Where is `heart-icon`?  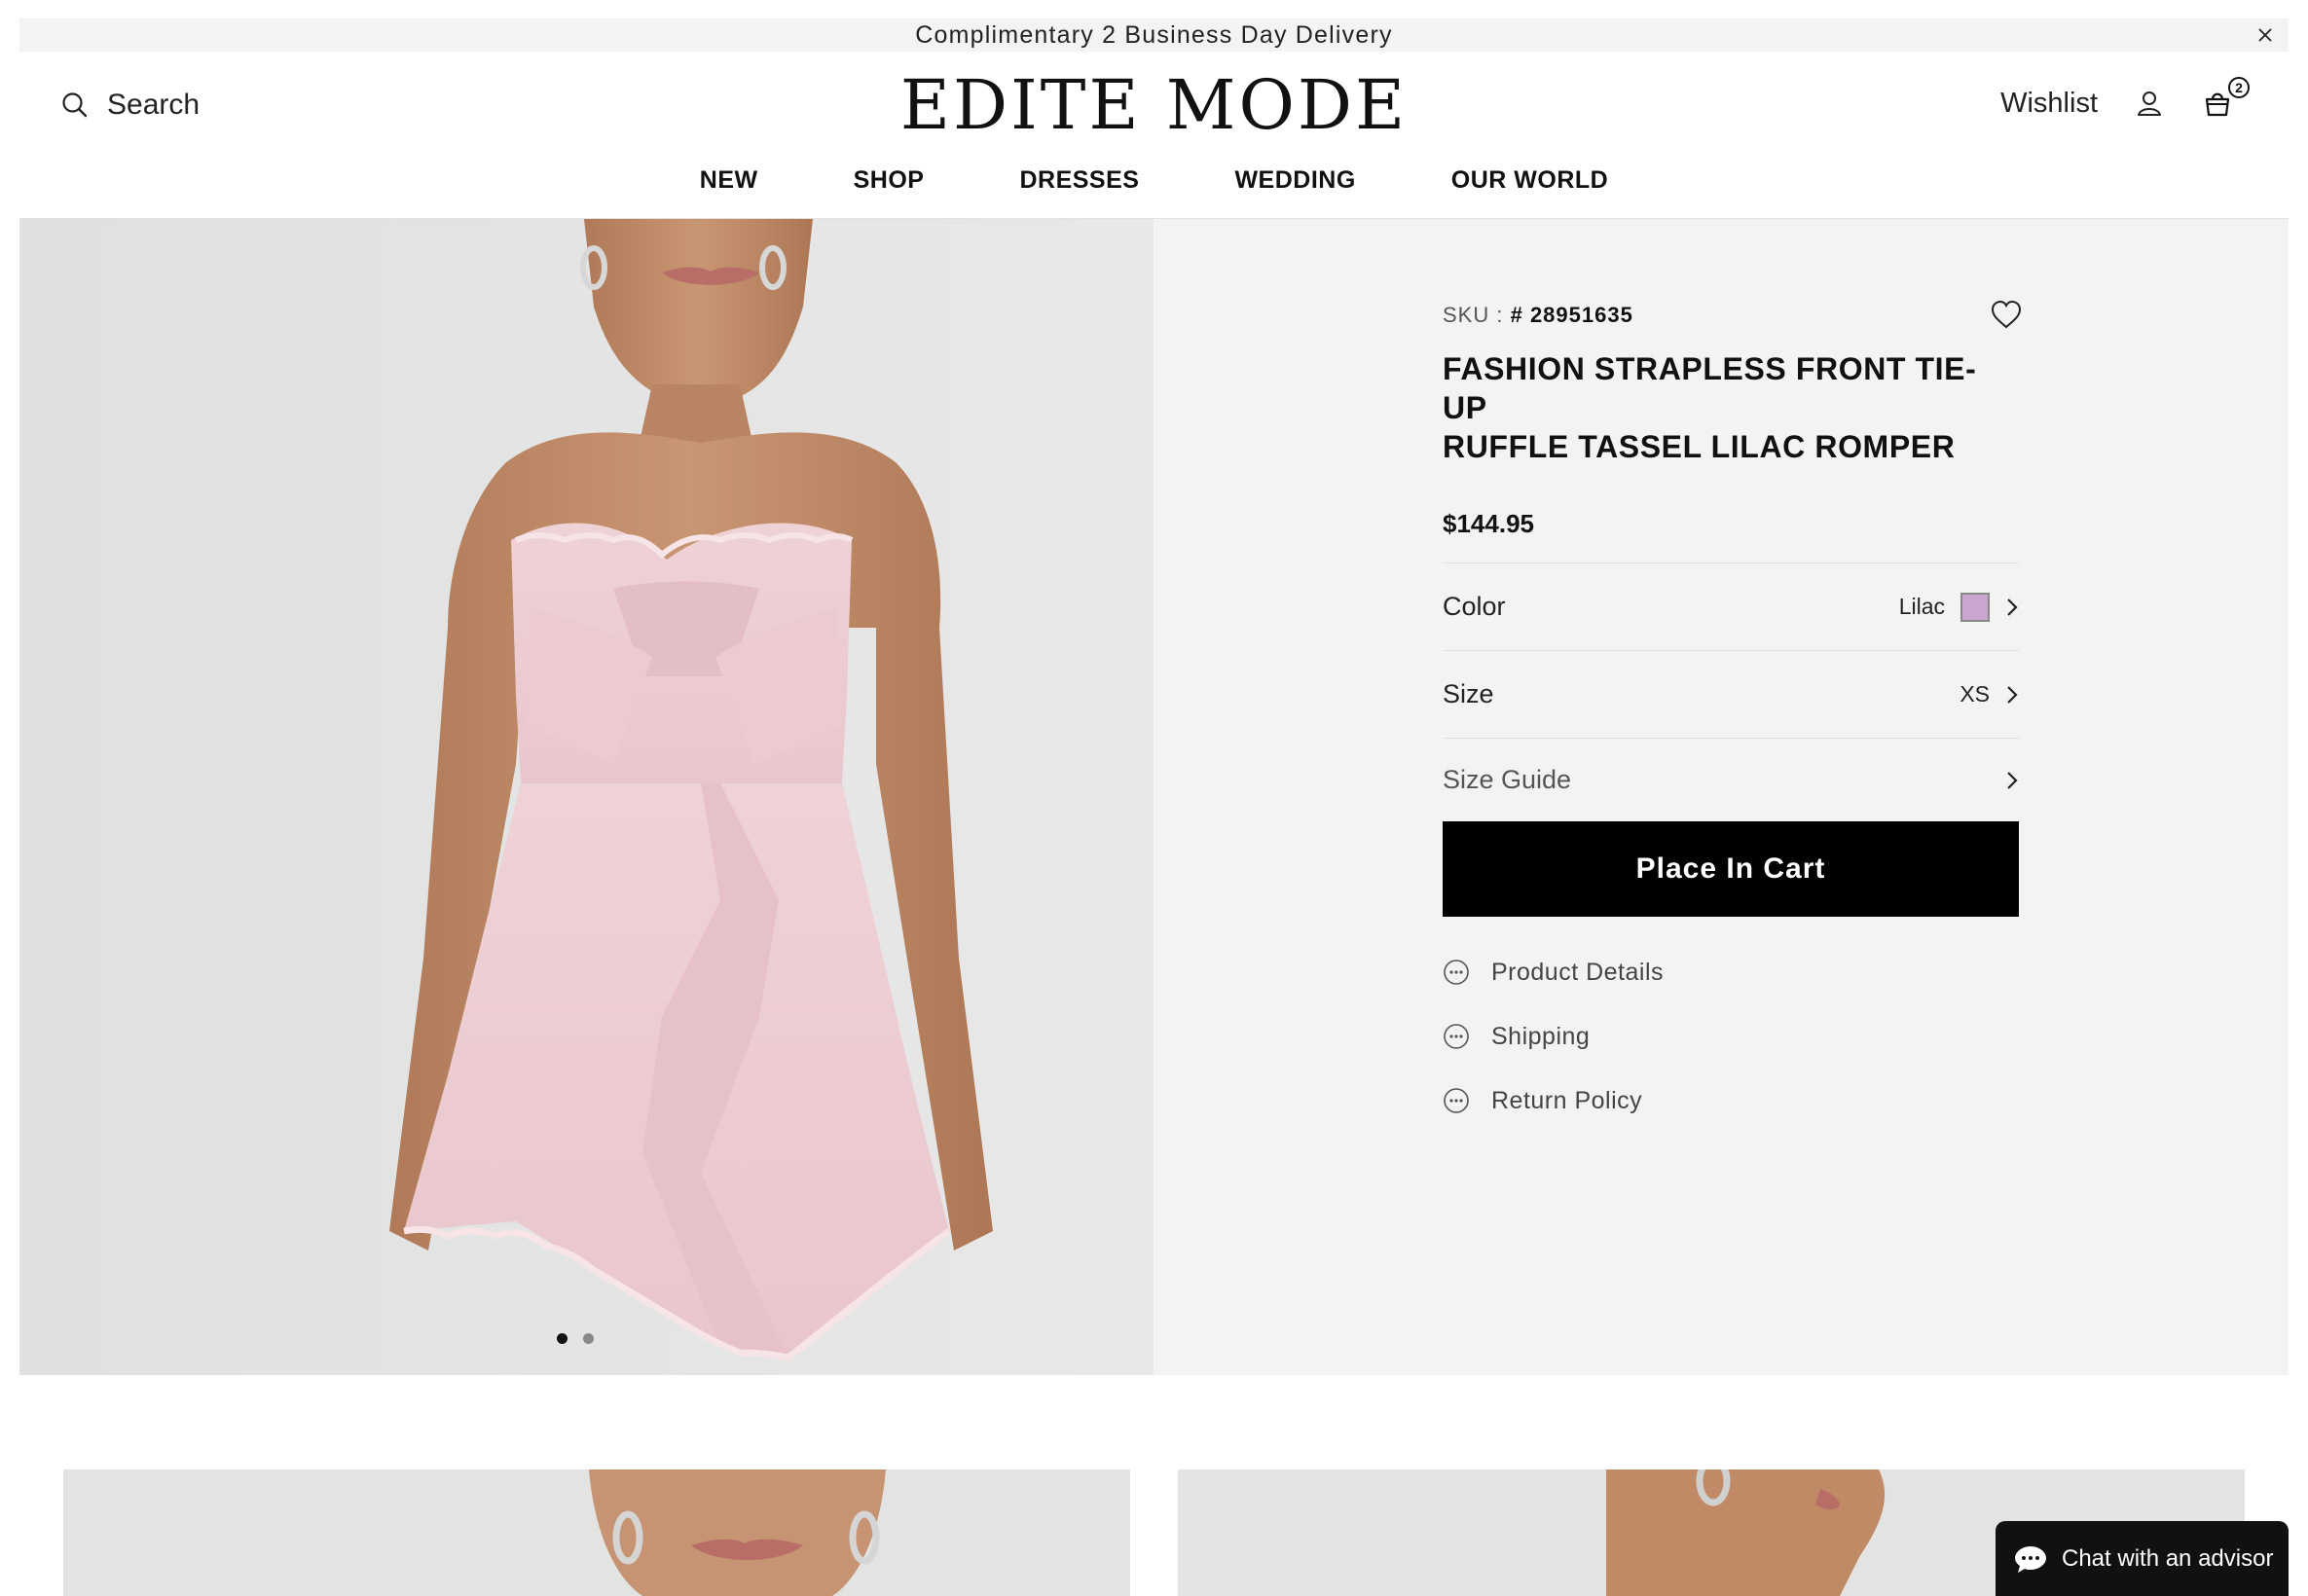
heart-icon is located at coordinates (2007, 315).